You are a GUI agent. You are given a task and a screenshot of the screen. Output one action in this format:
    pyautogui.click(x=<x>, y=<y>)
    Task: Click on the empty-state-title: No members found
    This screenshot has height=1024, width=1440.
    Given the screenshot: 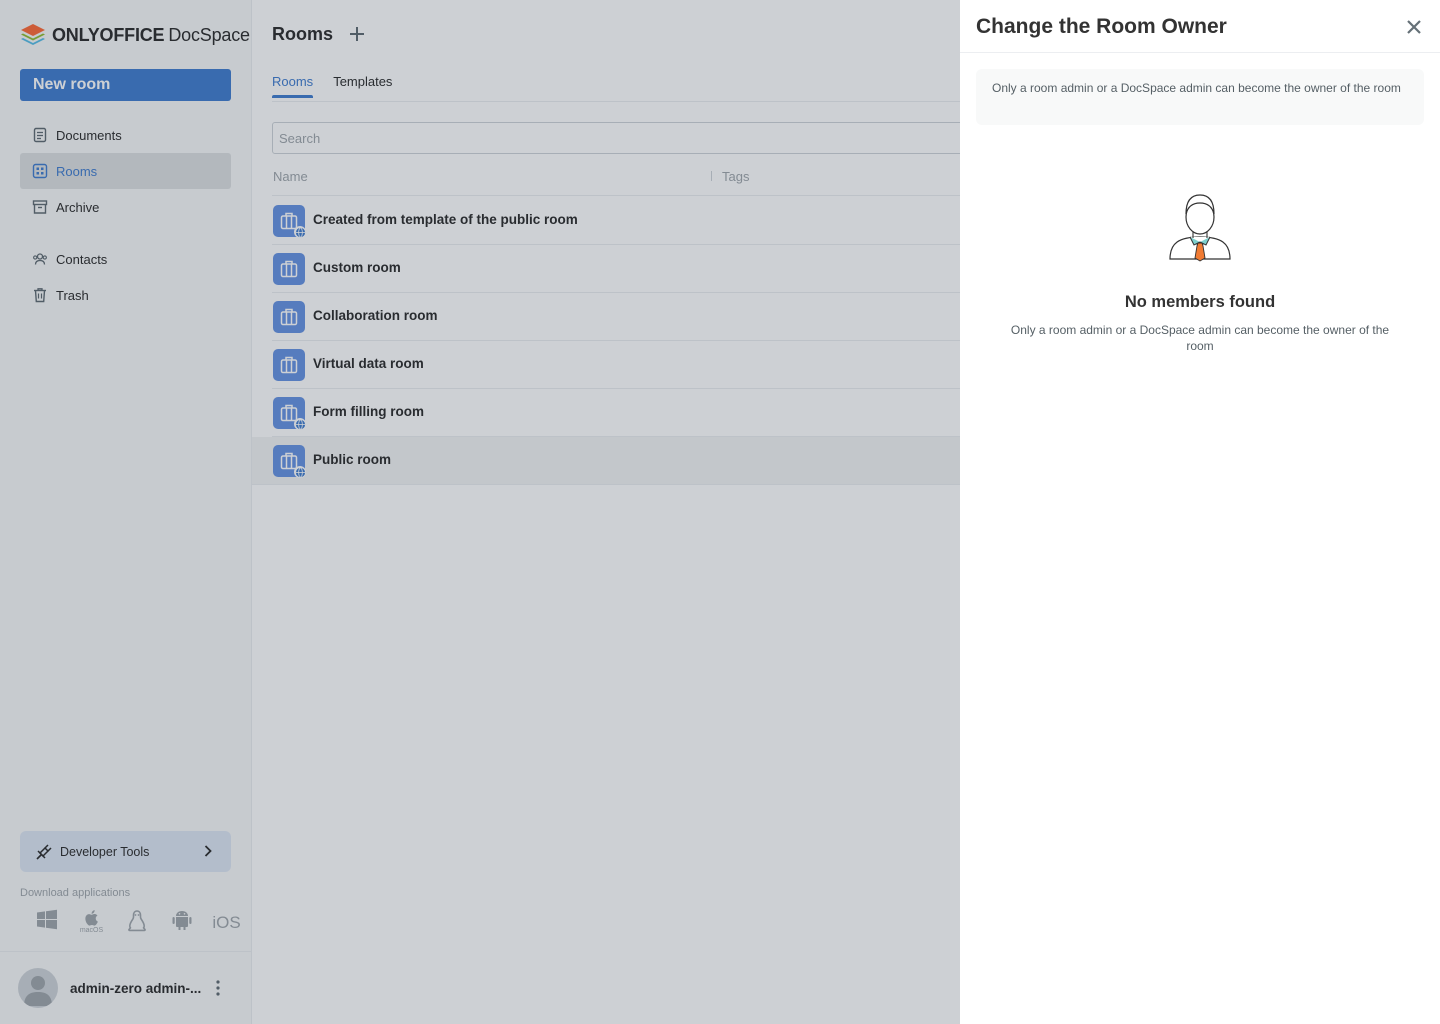 What is the action you would take?
    pyautogui.click(x=1200, y=302)
    